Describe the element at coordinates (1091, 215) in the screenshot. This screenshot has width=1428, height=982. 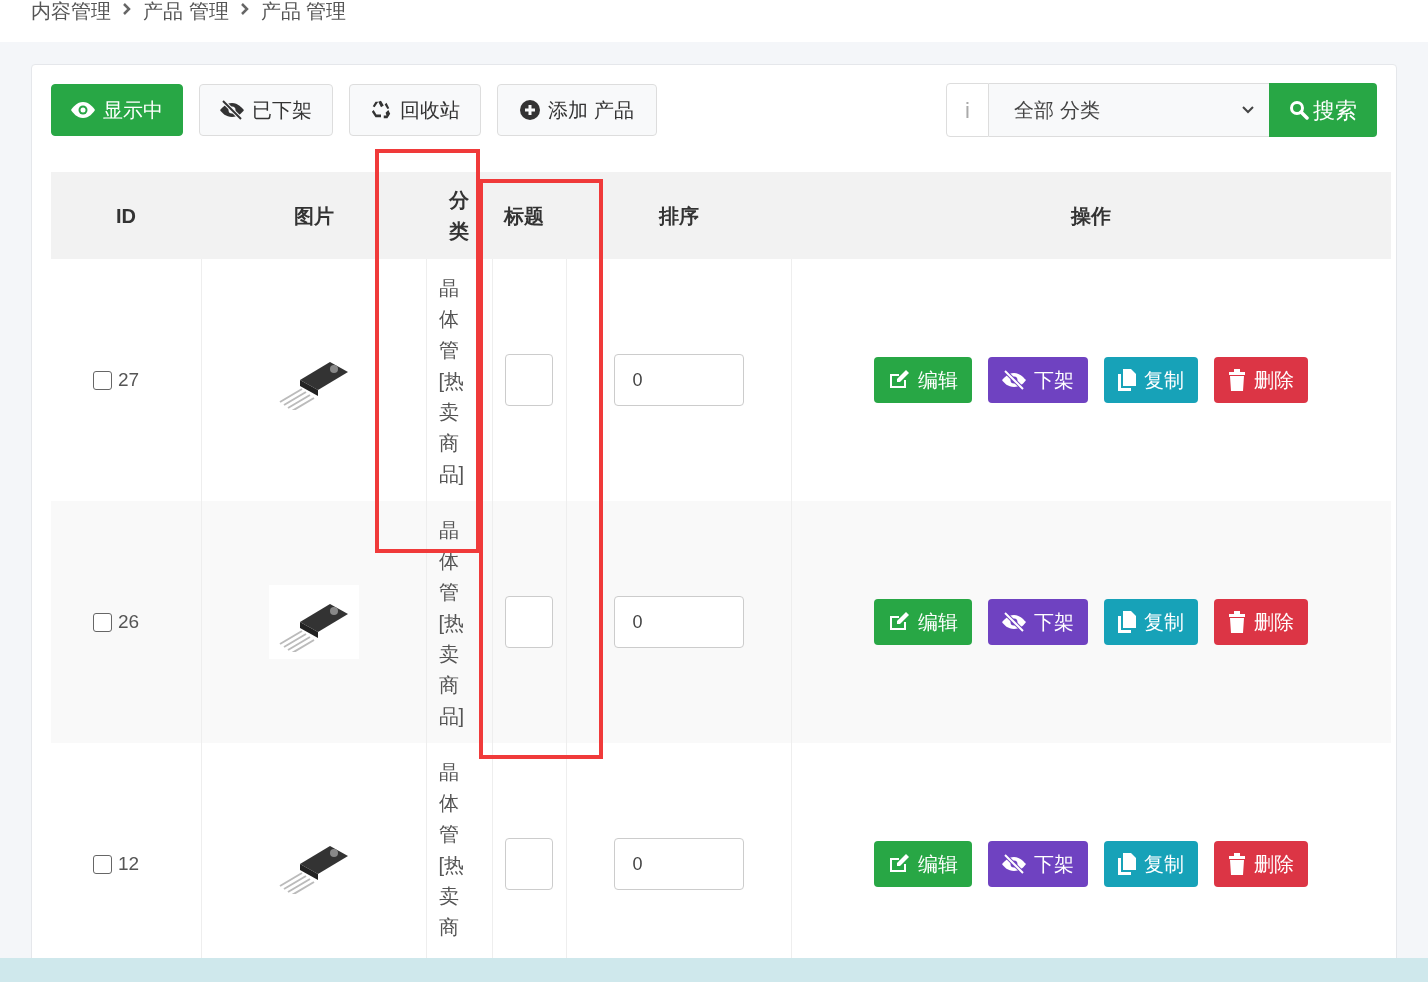
I see `column-header: 操作` at that location.